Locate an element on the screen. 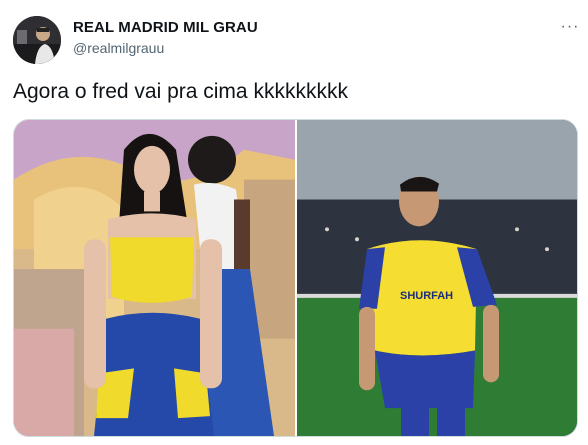  avatar is located at coordinates (37, 40).